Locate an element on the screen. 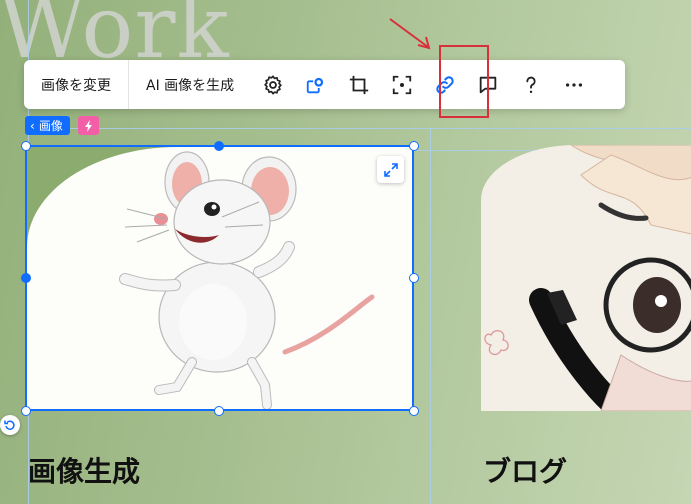 This screenshot has width=691, height=504. more-icon is located at coordinates (573, 84).